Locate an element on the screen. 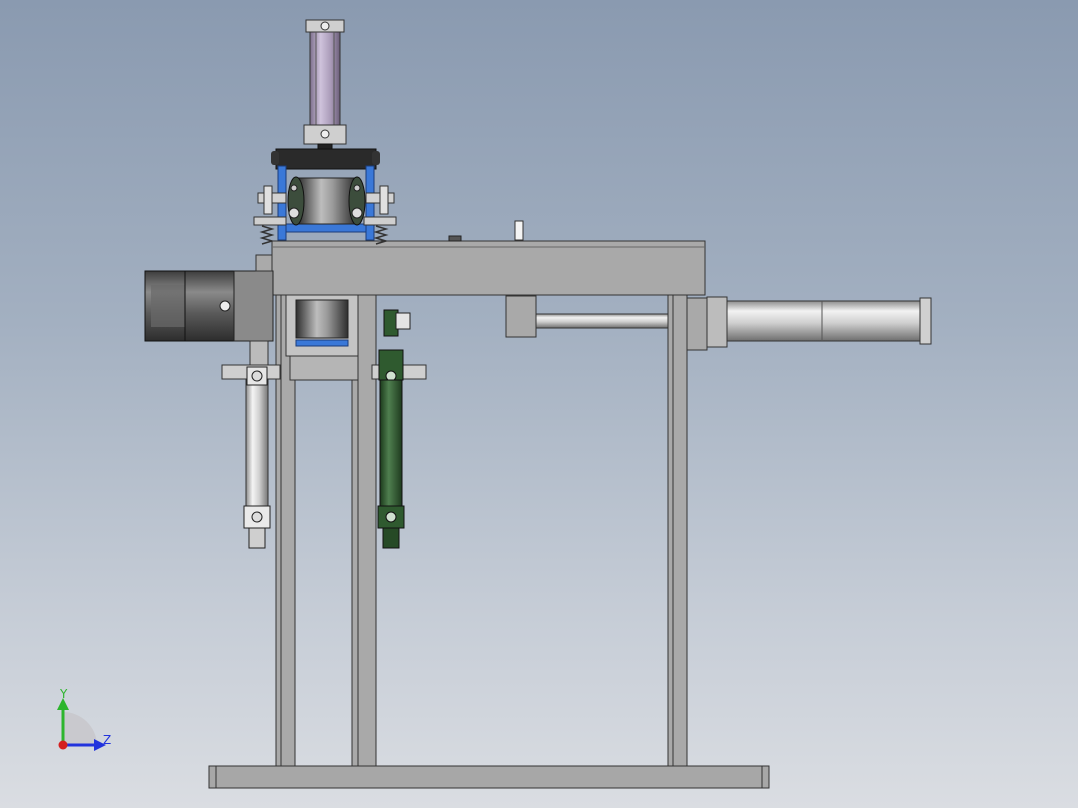  sensor-post is located at coordinates (519, 230).